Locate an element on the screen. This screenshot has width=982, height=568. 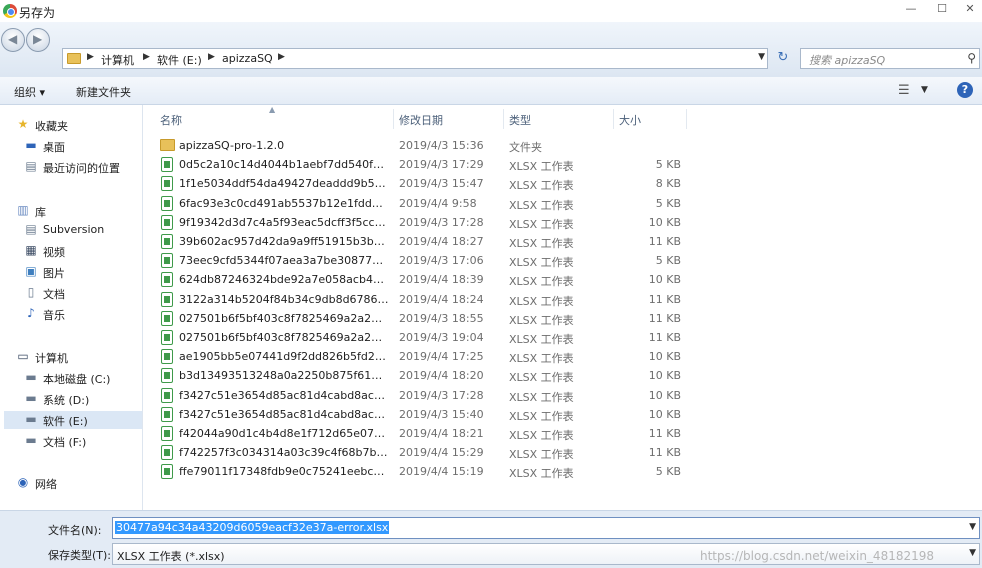
sidebar-item-desktop: ▬ 桌面 is located at coordinates (80, 146).